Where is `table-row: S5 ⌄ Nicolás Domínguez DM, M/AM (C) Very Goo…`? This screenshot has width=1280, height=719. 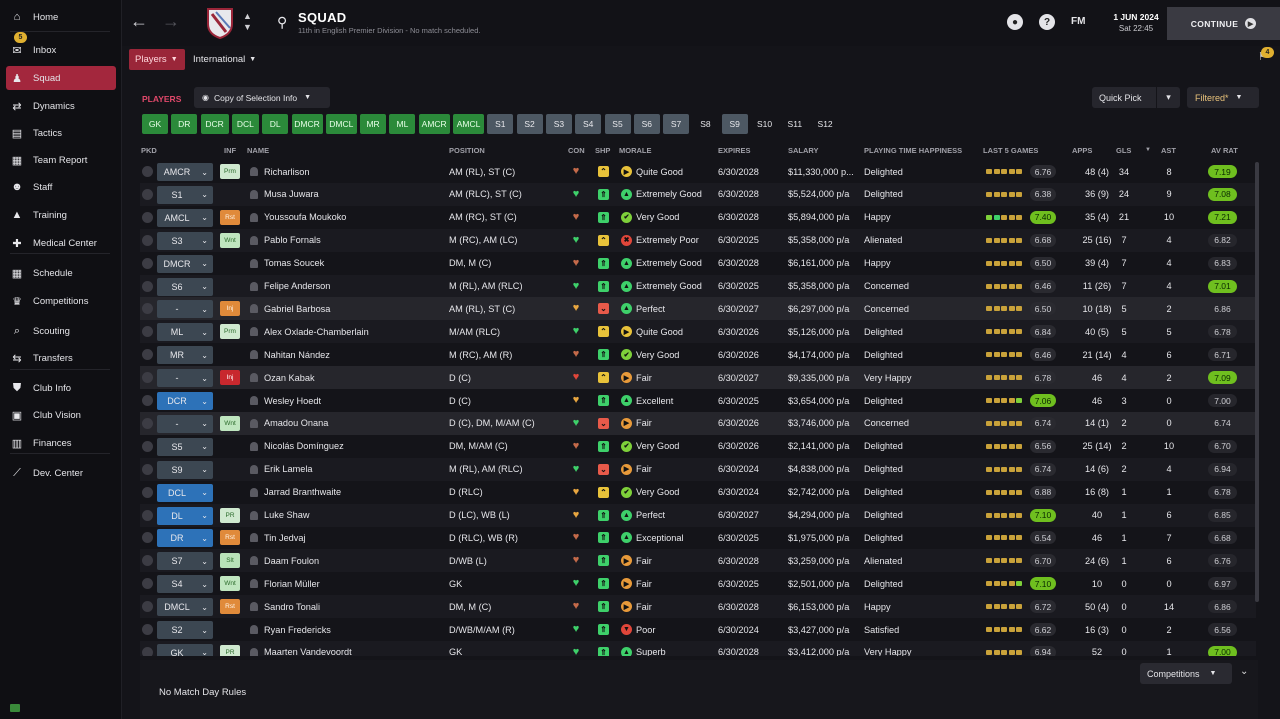 table-row: S5 ⌄ Nicolás Domínguez DM, M/AM (C) Very Goo… is located at coordinates (698, 446).